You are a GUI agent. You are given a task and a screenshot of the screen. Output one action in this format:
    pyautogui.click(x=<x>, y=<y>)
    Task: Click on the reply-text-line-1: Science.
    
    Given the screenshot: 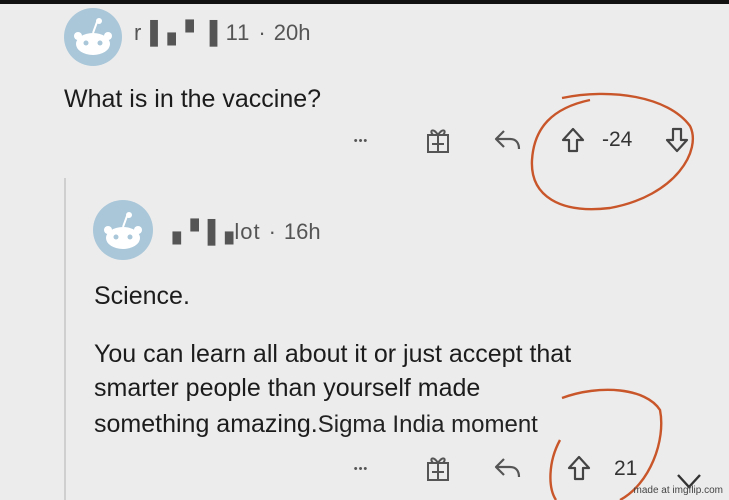 What is the action you would take?
    pyautogui.click(x=142, y=296)
    